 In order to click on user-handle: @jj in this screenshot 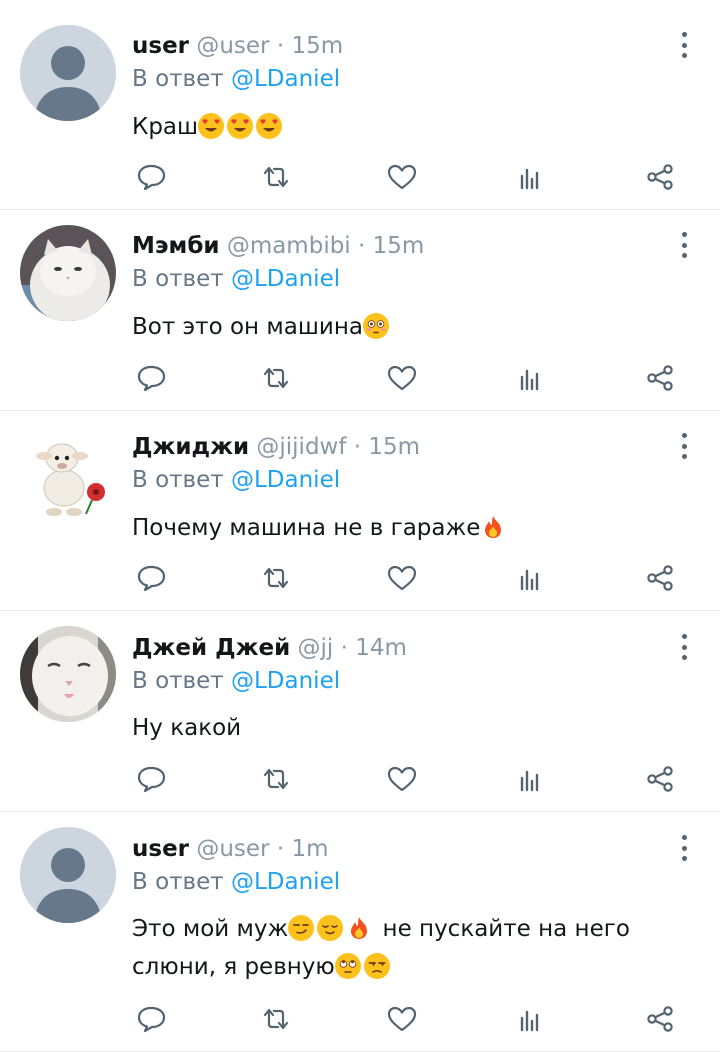, I will do `click(316, 648)`.